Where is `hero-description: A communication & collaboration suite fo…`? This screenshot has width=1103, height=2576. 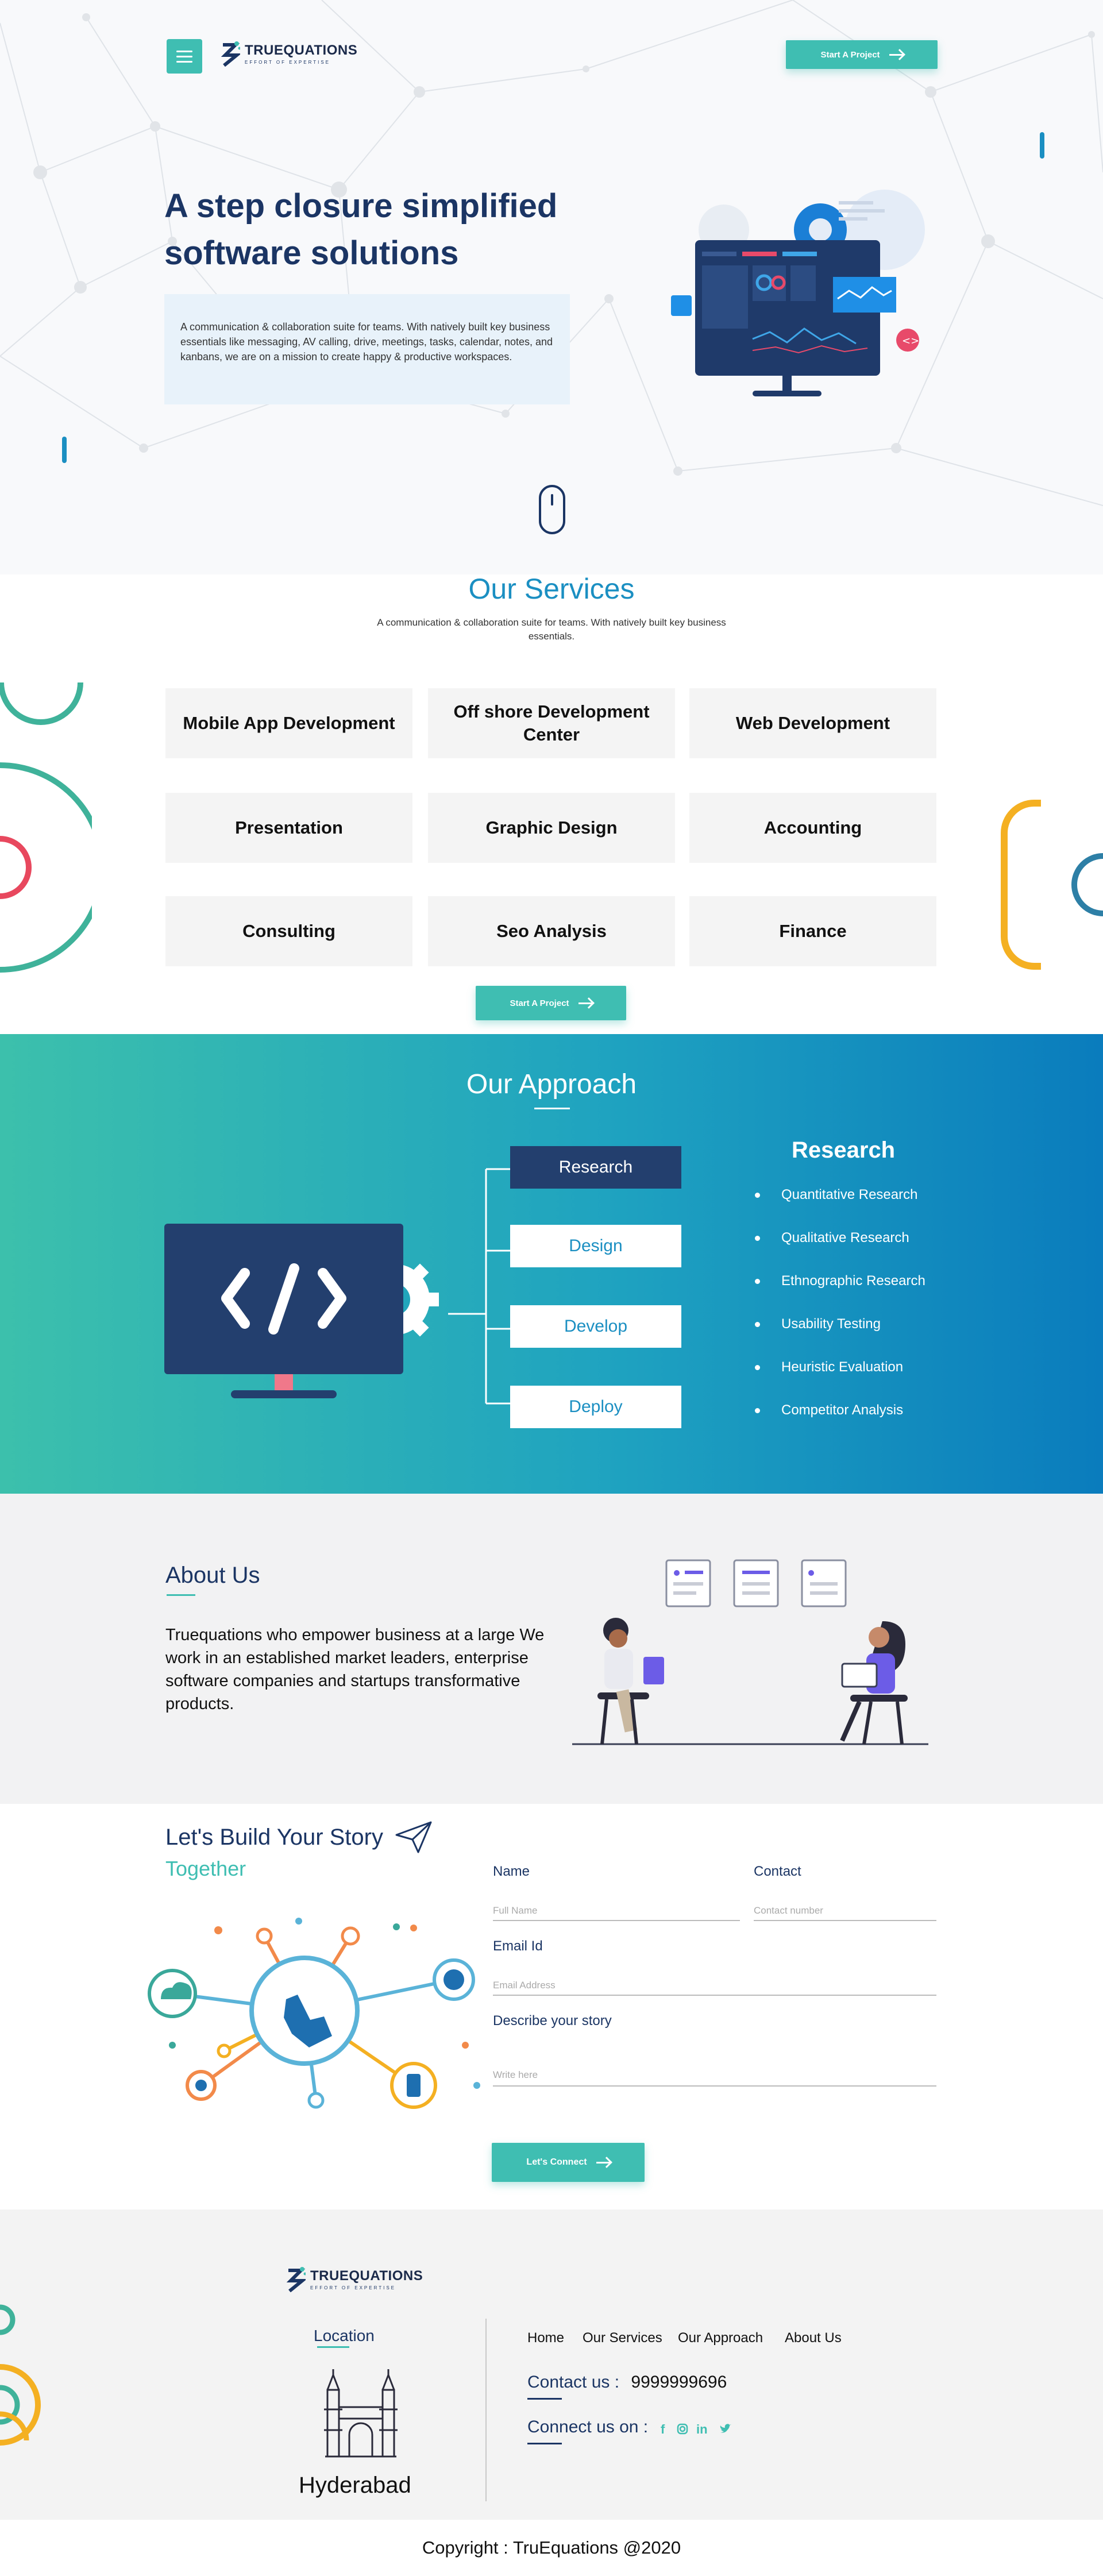 hero-description: A communication & collaboration suite fo… is located at coordinates (366, 342).